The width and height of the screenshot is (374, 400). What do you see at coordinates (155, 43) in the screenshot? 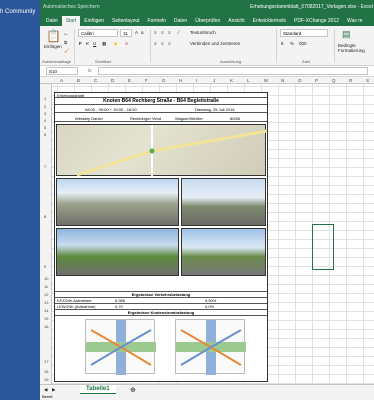
I see `align-left-icon: ≡` at bounding box center [155, 43].